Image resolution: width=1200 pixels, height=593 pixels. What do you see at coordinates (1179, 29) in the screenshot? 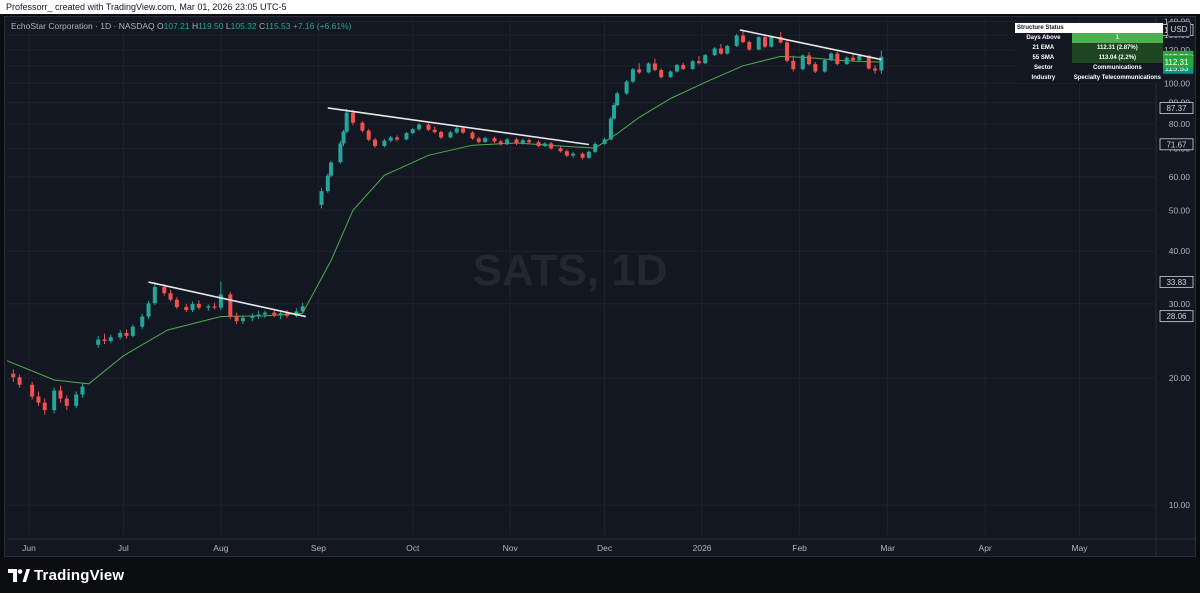
I see `currency-button: USD` at bounding box center [1179, 29].